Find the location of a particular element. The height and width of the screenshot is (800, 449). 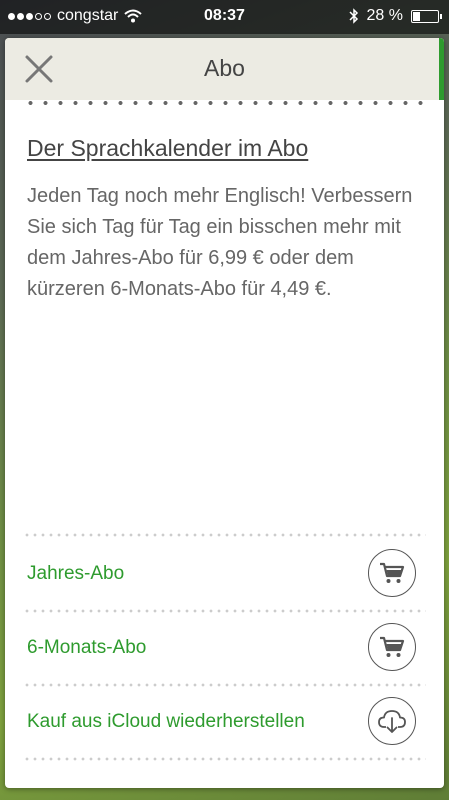

battery-fill is located at coordinates (417, 16).